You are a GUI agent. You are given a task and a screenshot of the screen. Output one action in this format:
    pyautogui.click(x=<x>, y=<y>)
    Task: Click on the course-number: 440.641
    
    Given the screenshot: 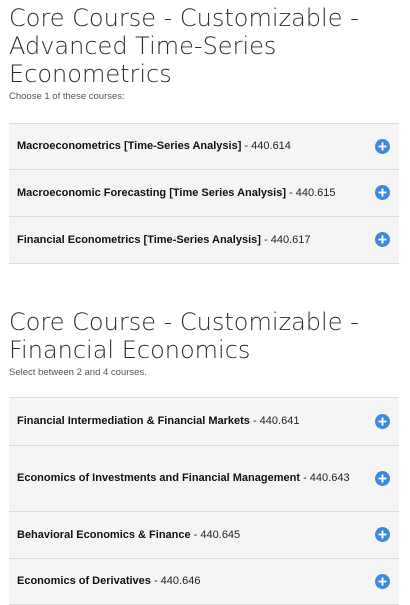 What is the action you would take?
    pyautogui.click(x=279, y=421)
    